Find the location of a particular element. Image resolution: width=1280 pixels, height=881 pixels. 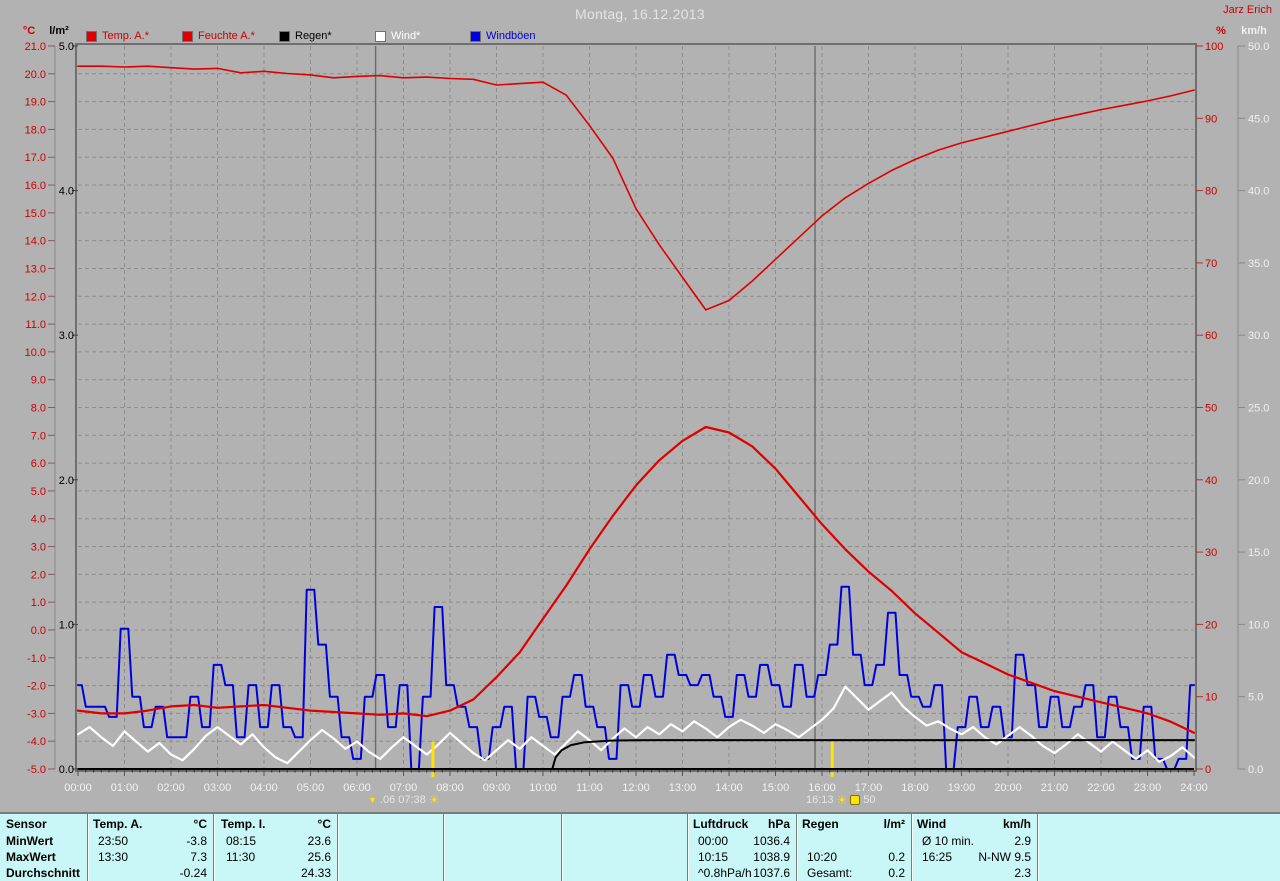

time-axis-label: 04:00 is located at coordinates (264, 788).